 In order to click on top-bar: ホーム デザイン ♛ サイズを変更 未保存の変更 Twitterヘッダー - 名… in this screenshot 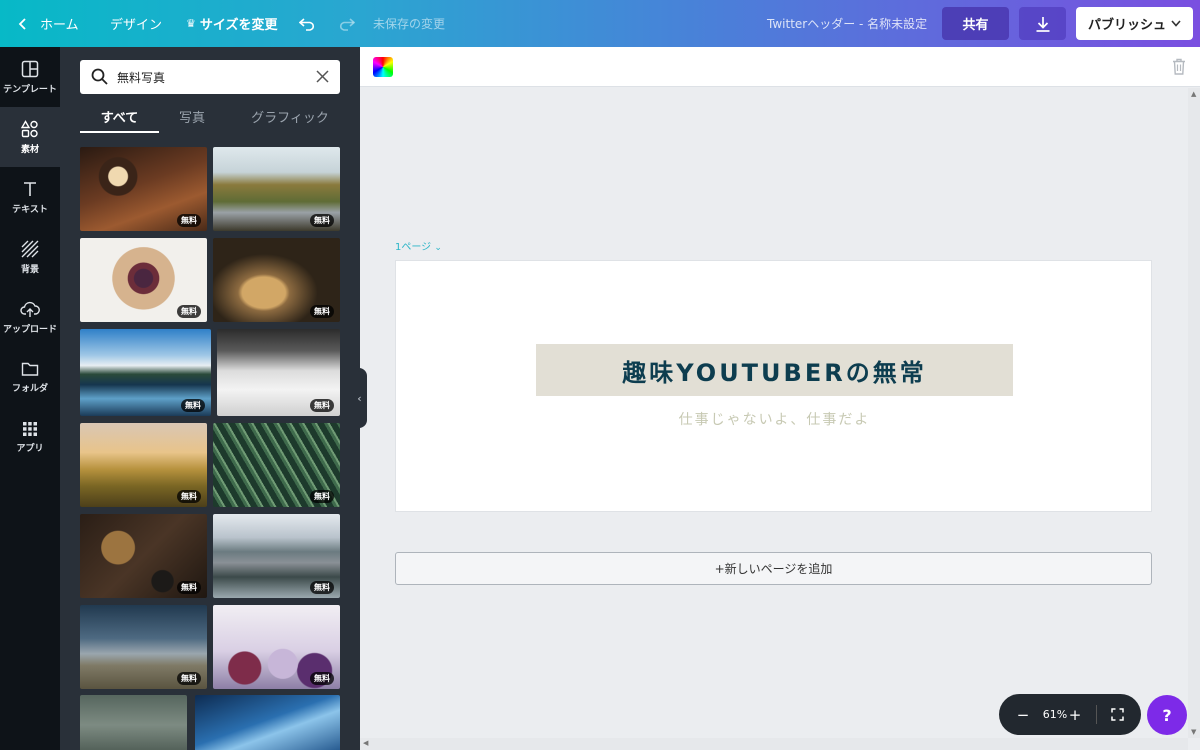, I will do `click(600, 23)`.